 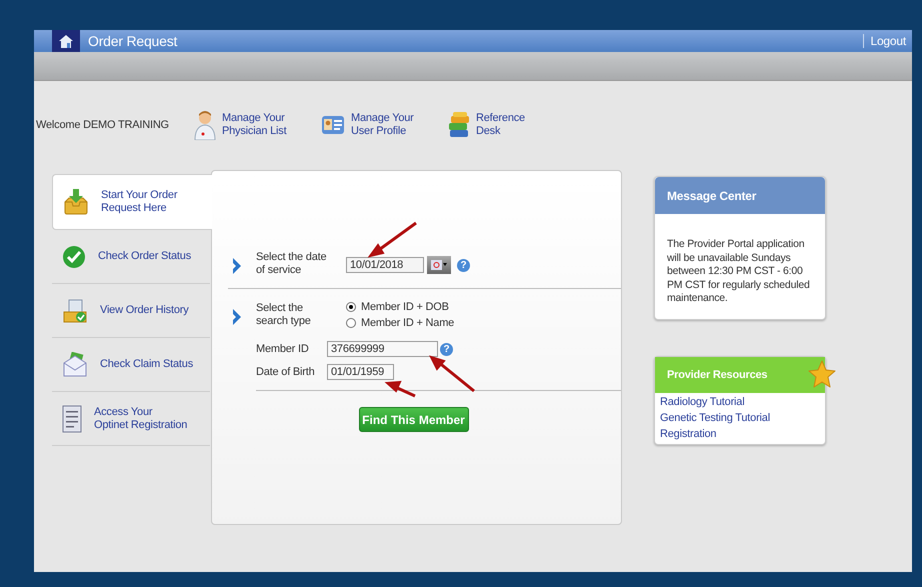 I want to click on card-title: Message Center, so click(x=740, y=195).